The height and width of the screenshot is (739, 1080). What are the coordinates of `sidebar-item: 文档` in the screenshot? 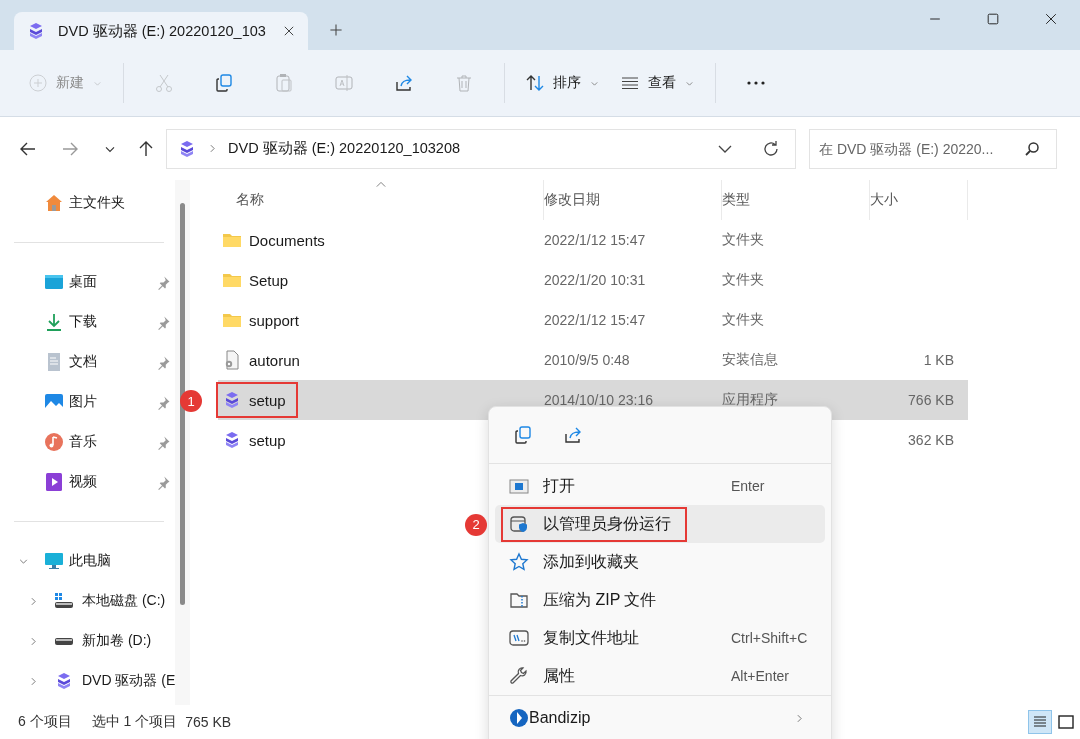 It's located at (87, 362).